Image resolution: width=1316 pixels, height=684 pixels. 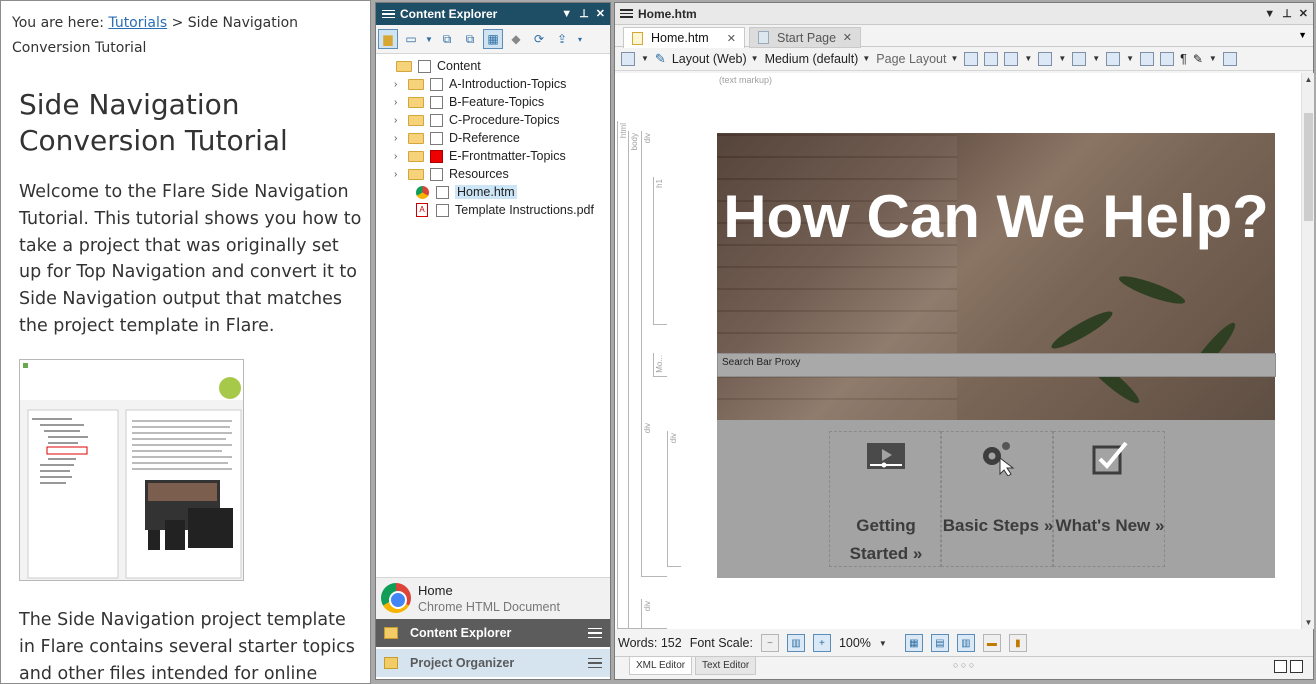 What do you see at coordinates (505, 210) in the screenshot?
I see `tree-item-template-instructions-pdf: A Template Instructions.pdf` at bounding box center [505, 210].